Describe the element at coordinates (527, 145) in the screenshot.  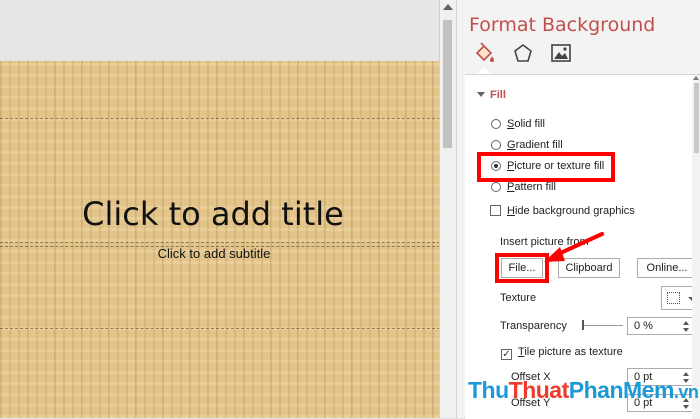
I see `gradient-fill-option: Gradient fill` at that location.